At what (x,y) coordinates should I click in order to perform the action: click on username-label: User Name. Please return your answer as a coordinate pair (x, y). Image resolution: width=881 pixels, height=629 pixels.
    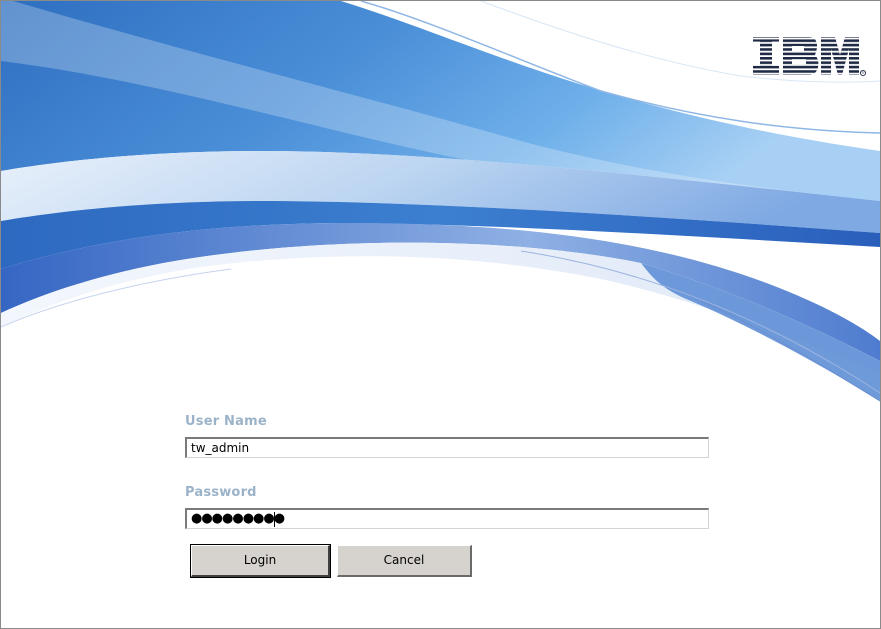
    Looking at the image, I should click on (226, 421).